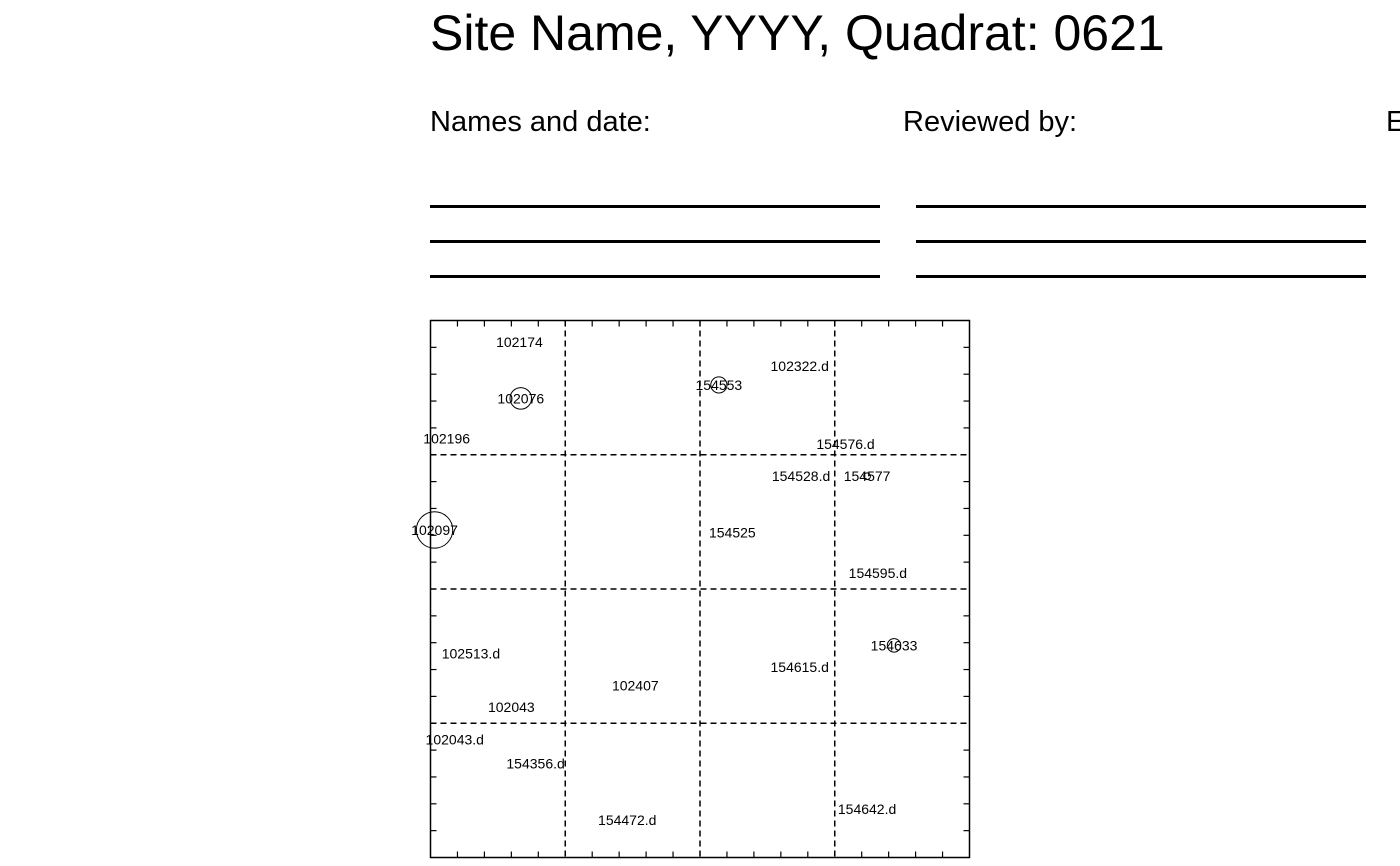  I want to click on tree-tag-label: 102043.d, so click(455, 739).